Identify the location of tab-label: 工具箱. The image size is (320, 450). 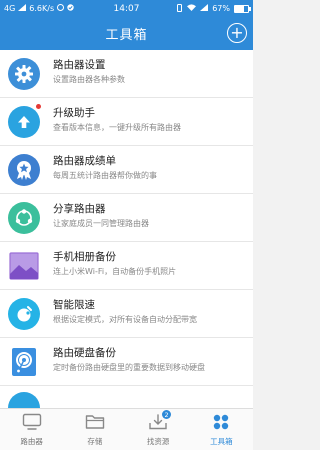
(221, 441).